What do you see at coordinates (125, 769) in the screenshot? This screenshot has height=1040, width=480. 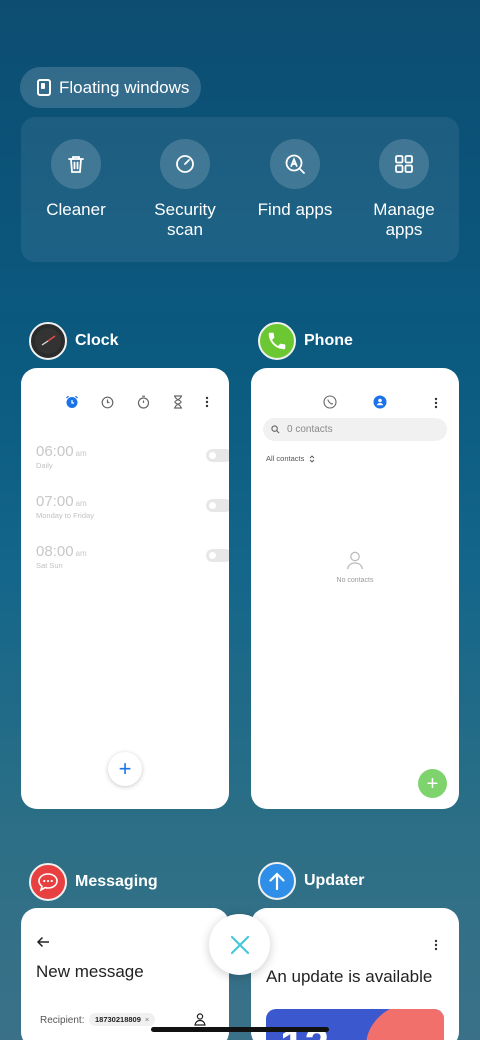 I see `add-alarm-button: +` at bounding box center [125, 769].